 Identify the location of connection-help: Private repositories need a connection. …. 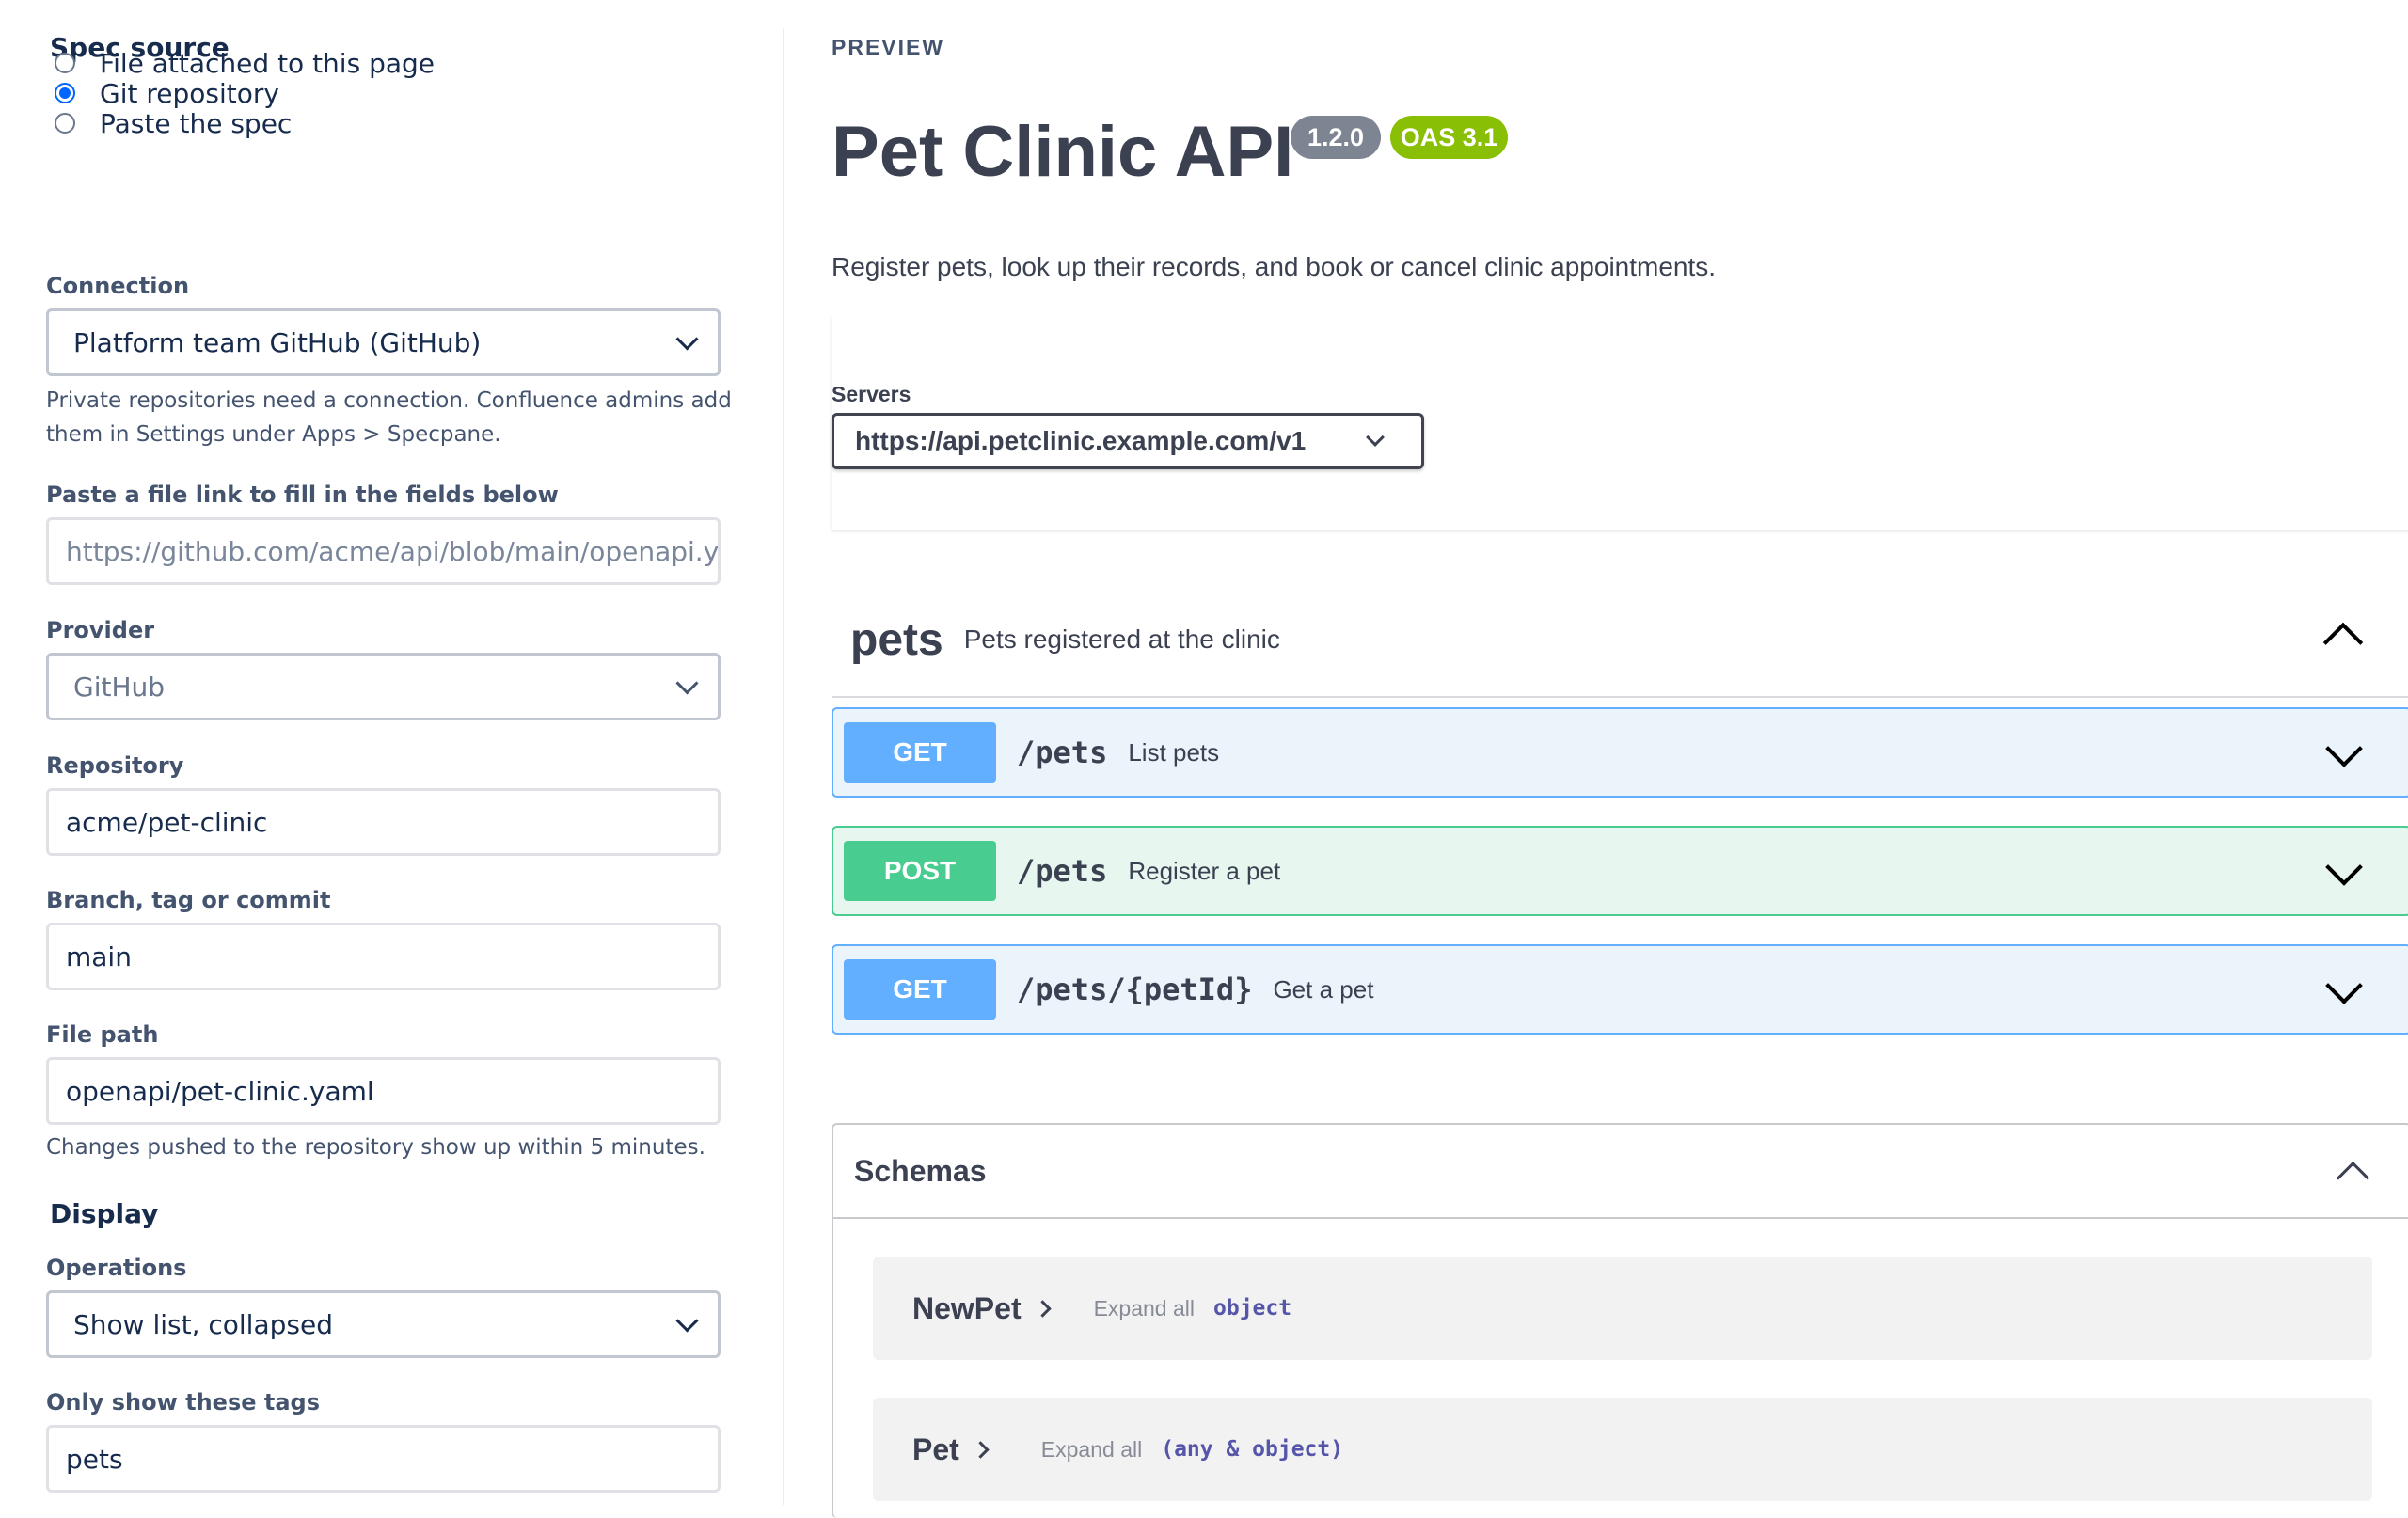
(389, 418).